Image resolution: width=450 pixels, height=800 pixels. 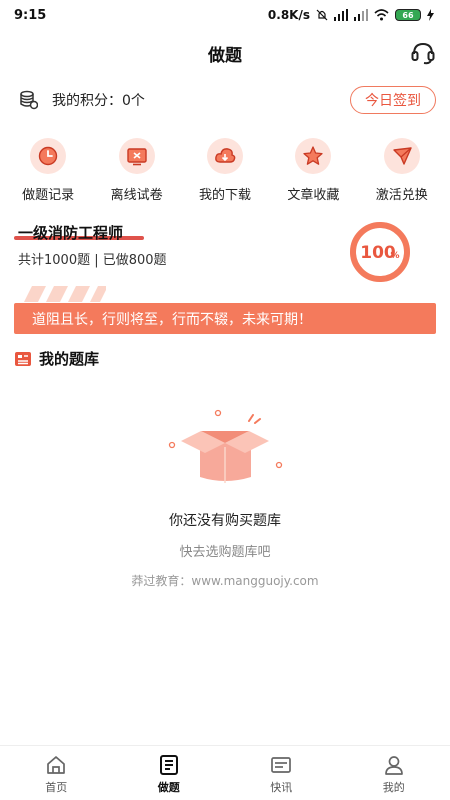 I want to click on progress-unit: %, so click(x=394, y=256).